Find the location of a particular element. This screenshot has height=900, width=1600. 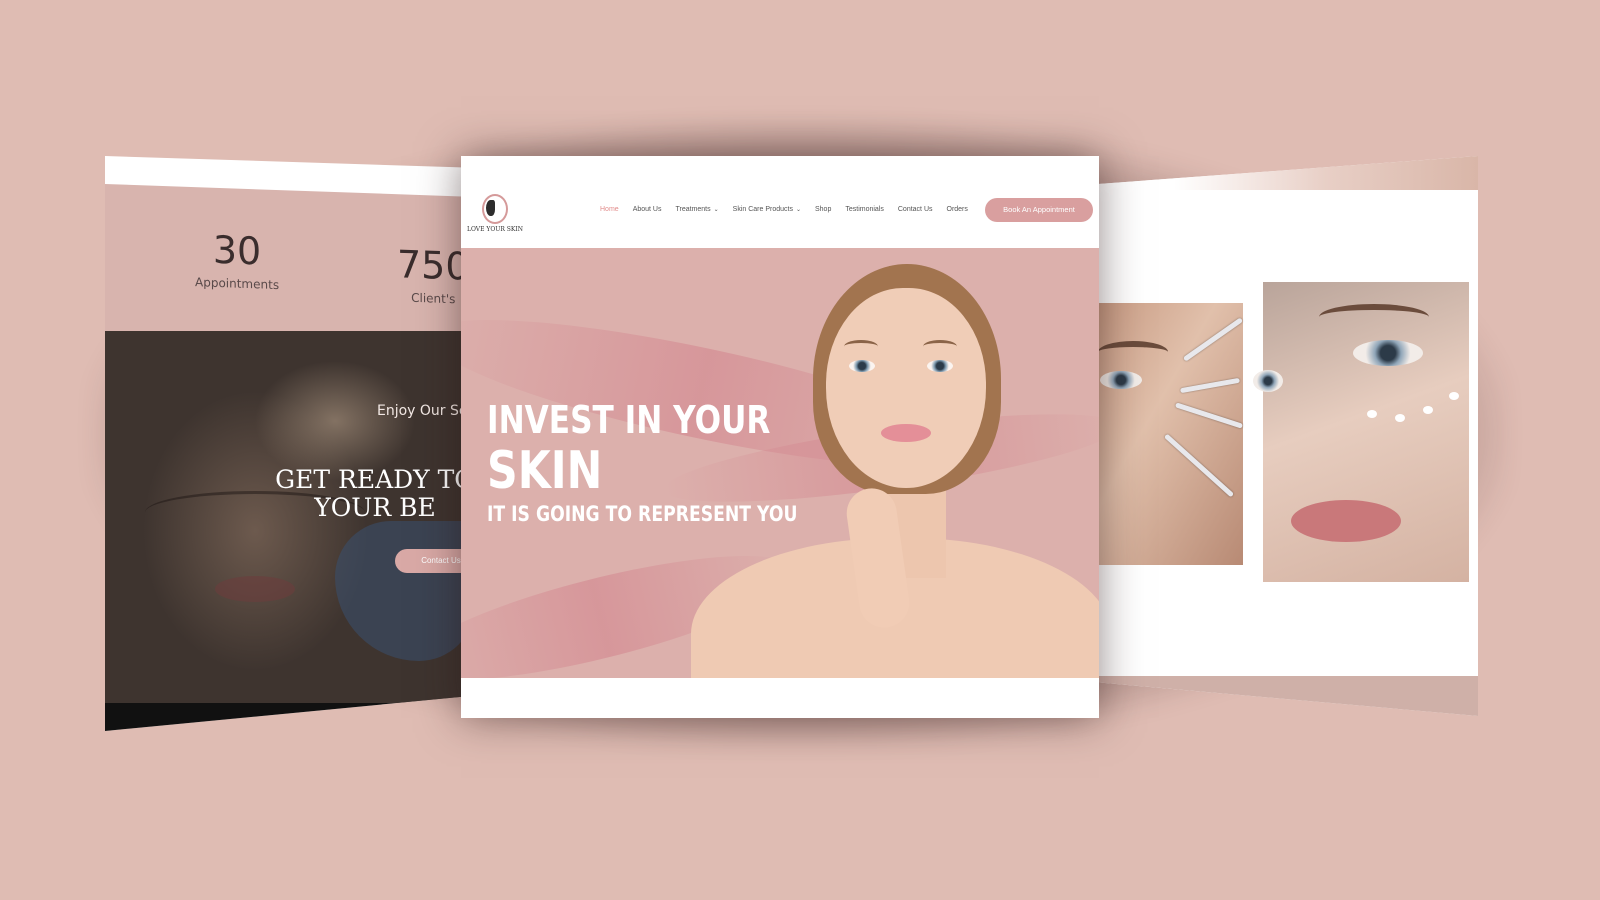

stats-band: 30 Appointments 750 Client's is located at coordinates (285, 264).